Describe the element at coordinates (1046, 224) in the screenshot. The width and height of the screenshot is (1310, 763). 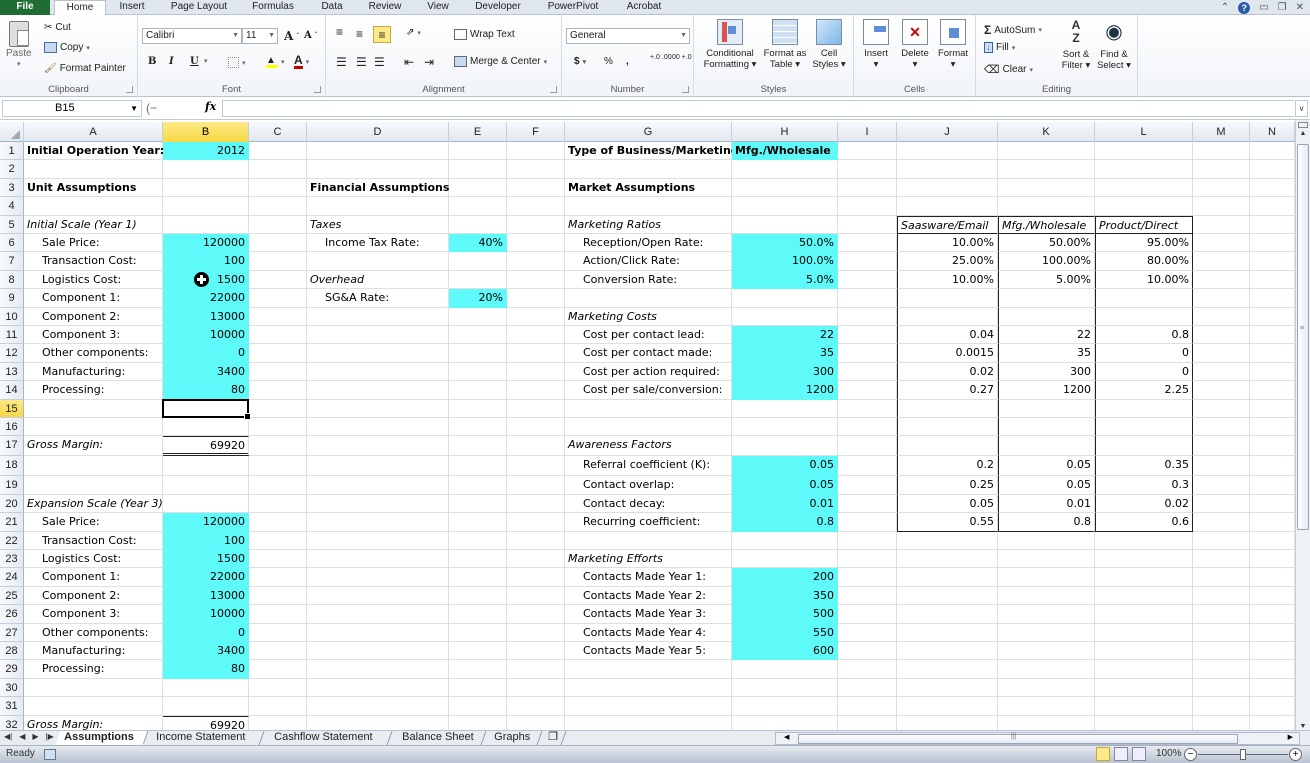
I see `cell-k5: Mfg./Wholesale` at that location.